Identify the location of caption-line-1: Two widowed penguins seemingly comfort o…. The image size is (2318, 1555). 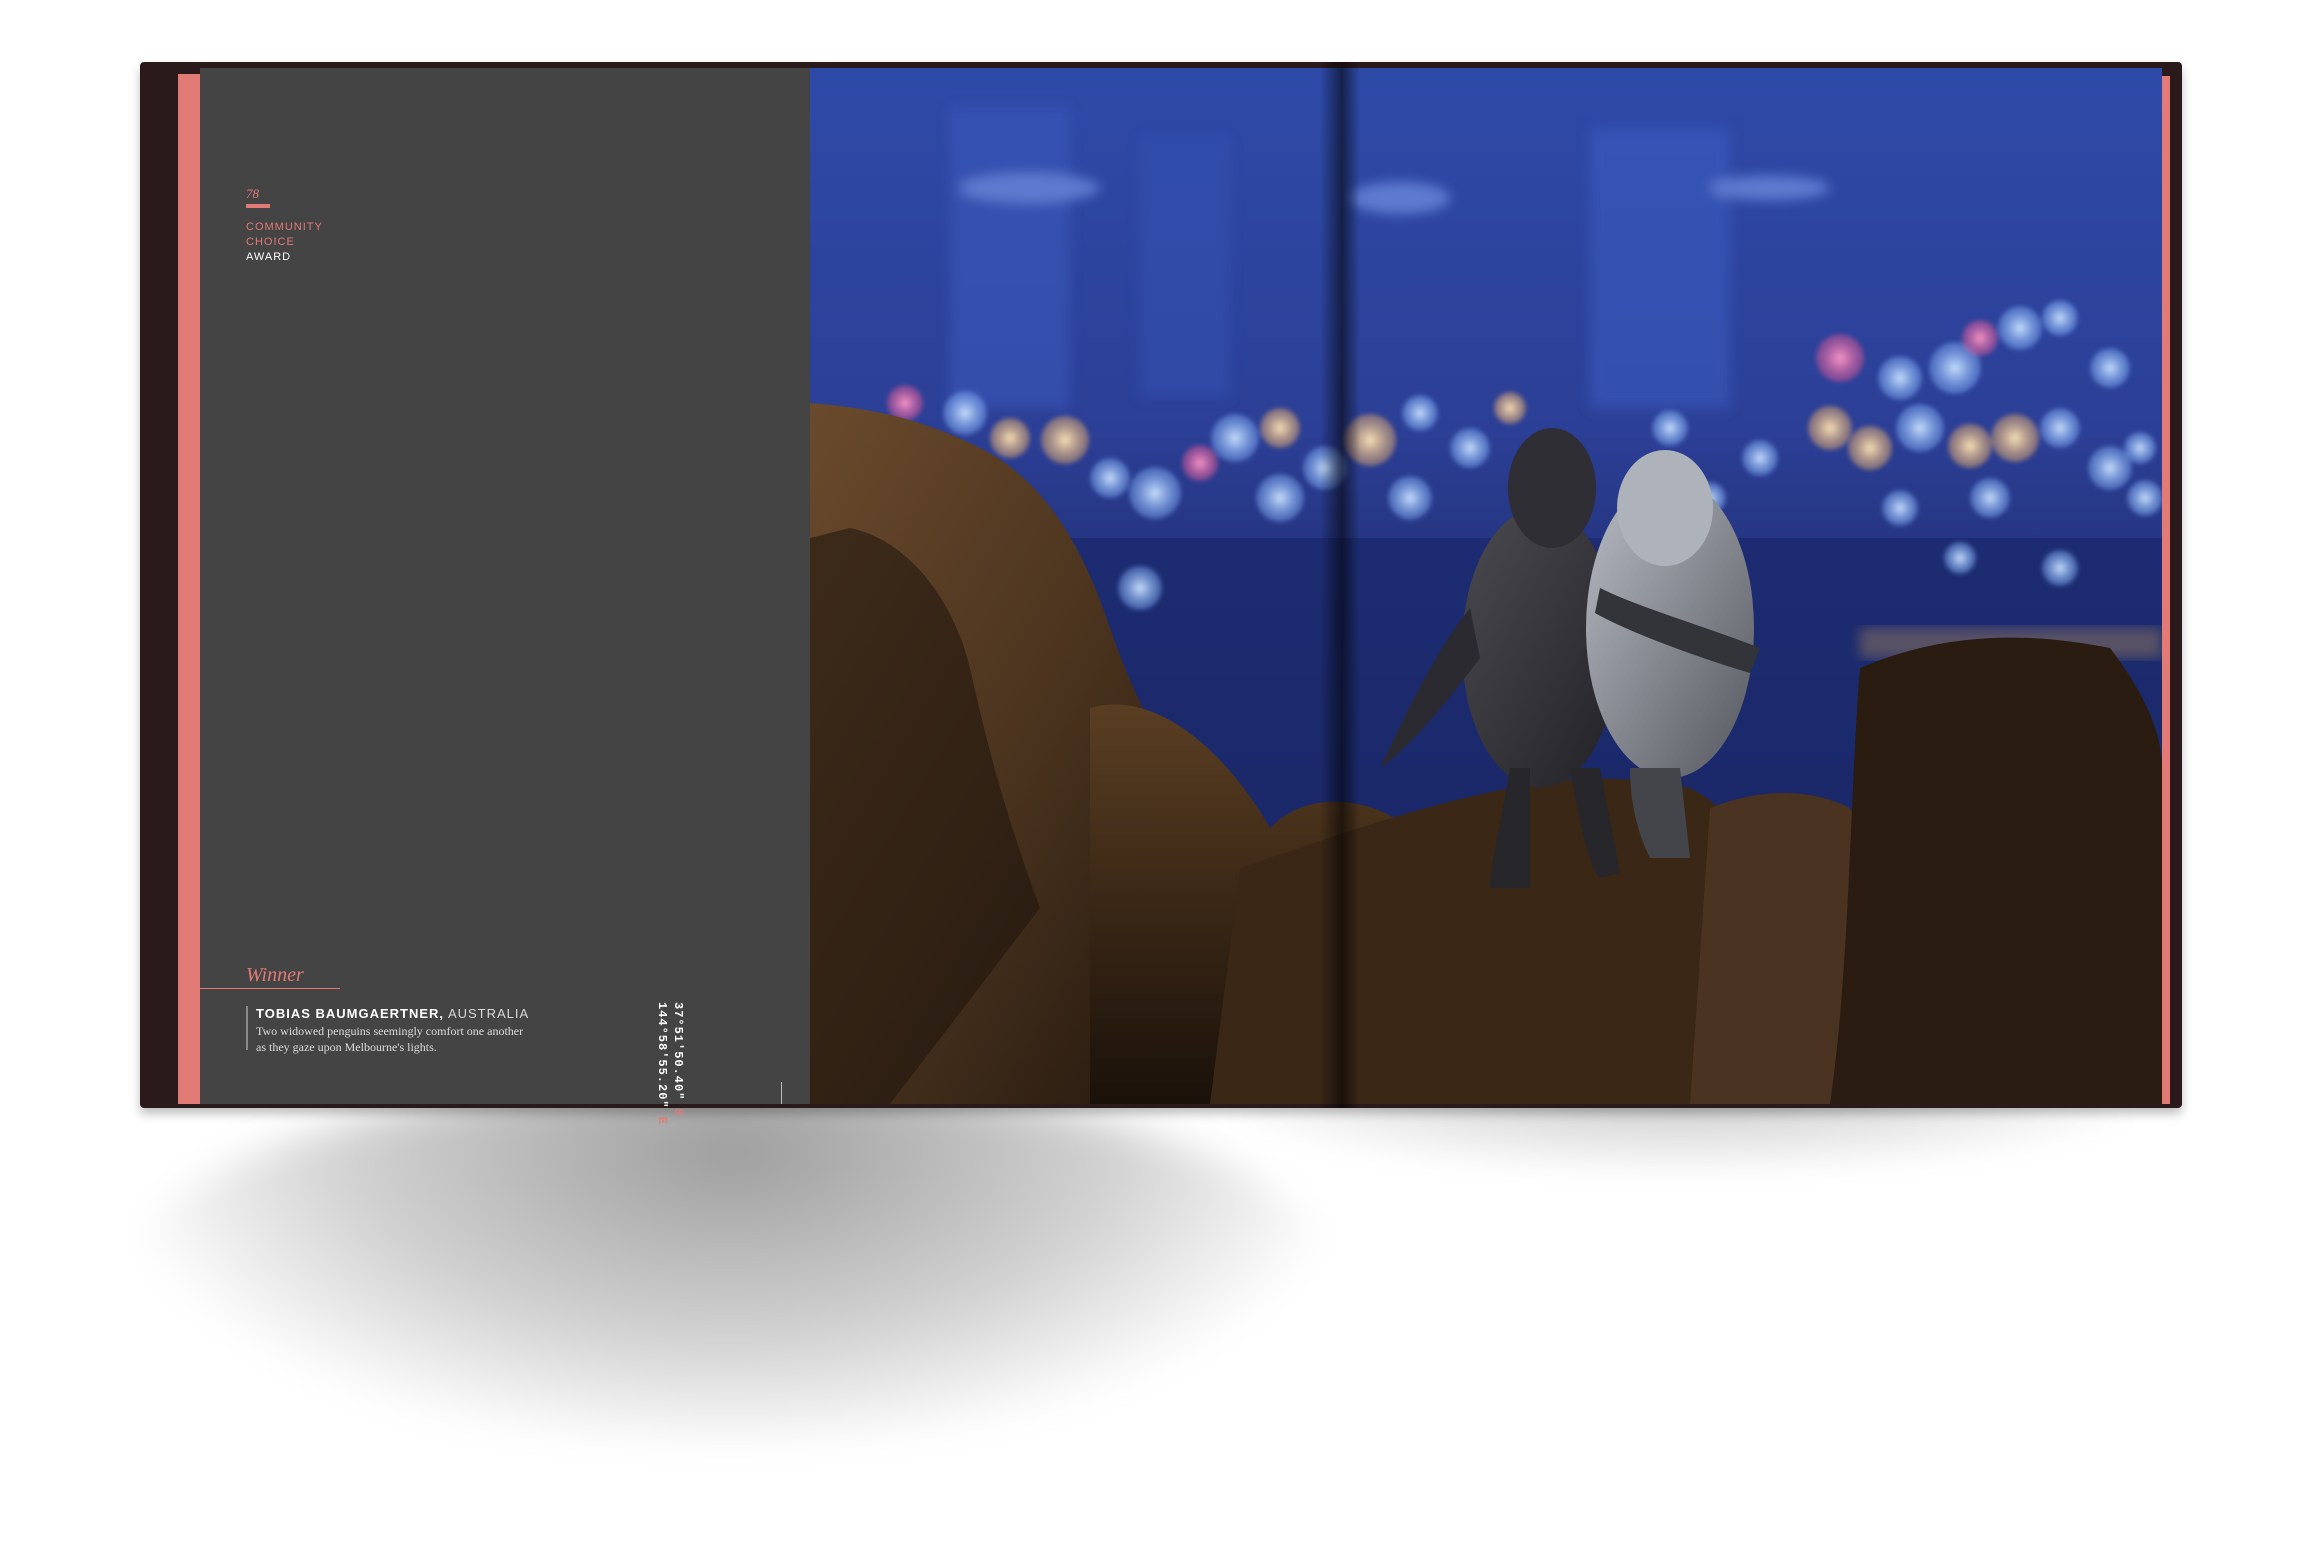
(390, 1031).